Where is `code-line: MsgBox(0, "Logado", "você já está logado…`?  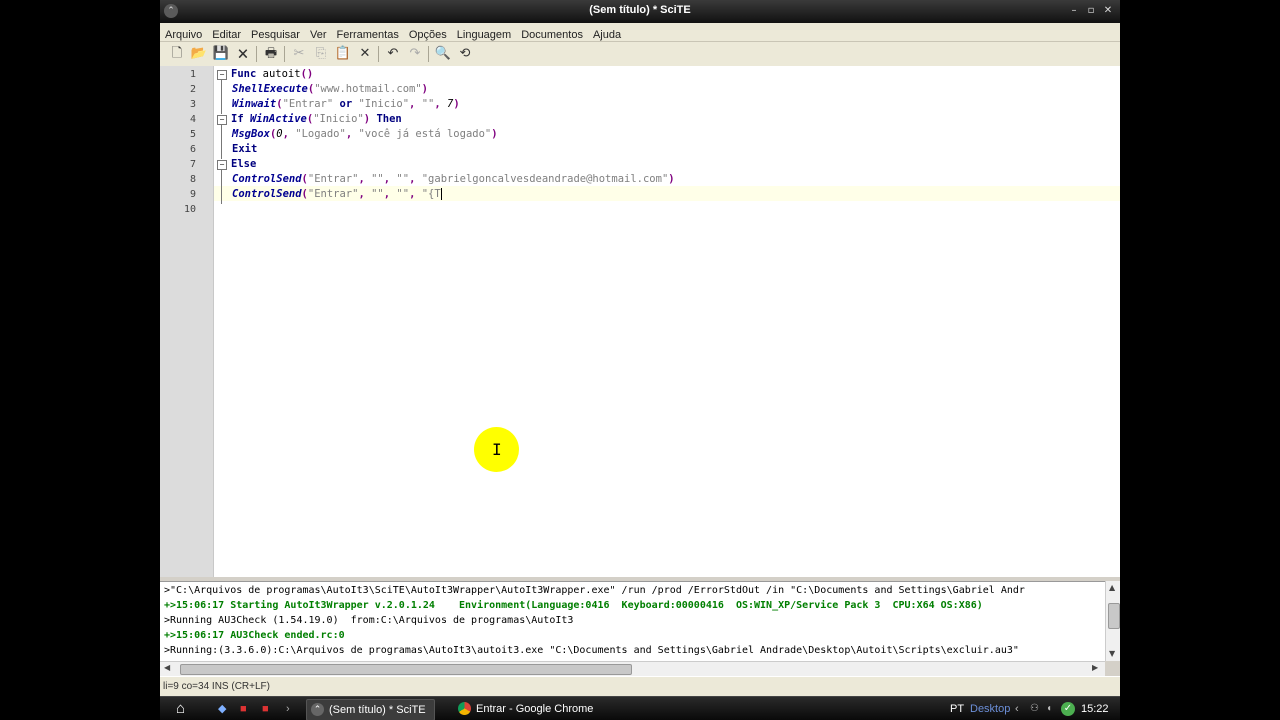 code-line: MsgBox(0, "Logado", "você já está logado… is located at coordinates (365, 134).